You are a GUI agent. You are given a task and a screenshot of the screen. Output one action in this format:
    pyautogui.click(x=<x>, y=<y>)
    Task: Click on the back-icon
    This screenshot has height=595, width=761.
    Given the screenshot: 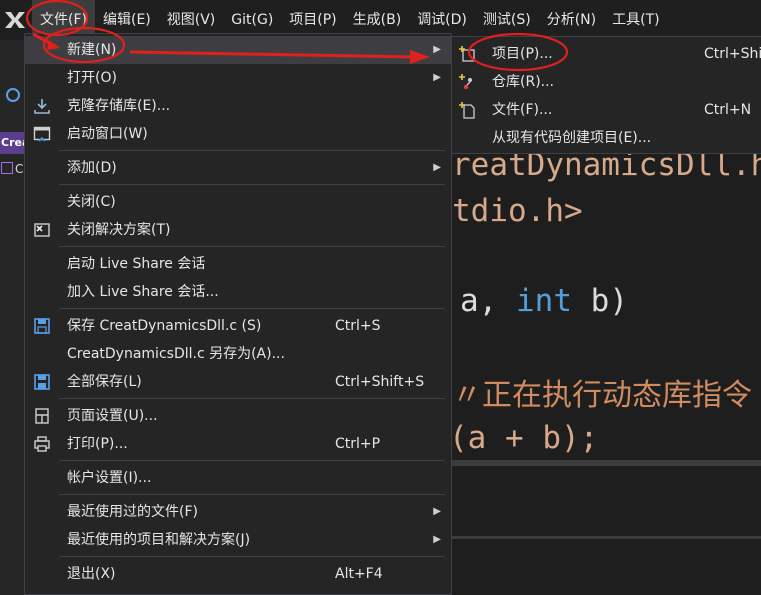 What is the action you would take?
    pyautogui.click(x=13, y=95)
    